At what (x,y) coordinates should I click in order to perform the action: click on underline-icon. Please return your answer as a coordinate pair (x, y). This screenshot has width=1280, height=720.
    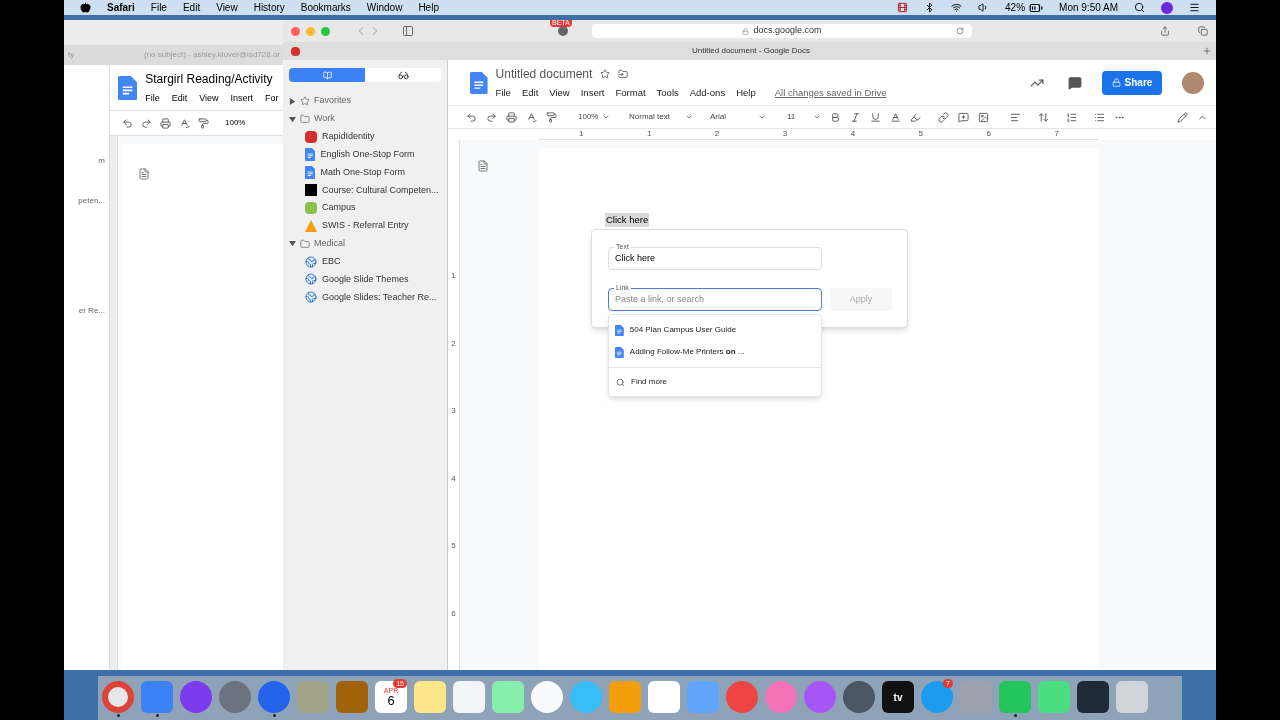
    Looking at the image, I should click on (875, 117).